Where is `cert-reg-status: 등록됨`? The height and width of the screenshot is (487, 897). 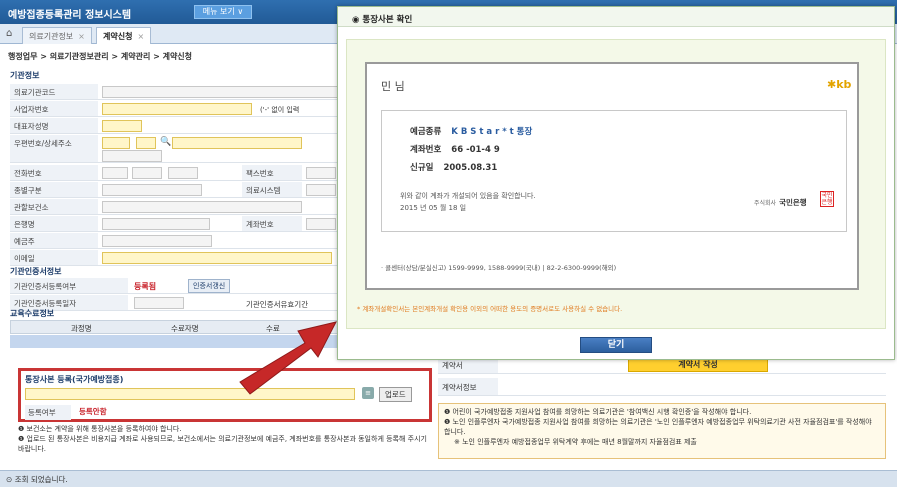 cert-reg-status: 등록됨 is located at coordinates (145, 286).